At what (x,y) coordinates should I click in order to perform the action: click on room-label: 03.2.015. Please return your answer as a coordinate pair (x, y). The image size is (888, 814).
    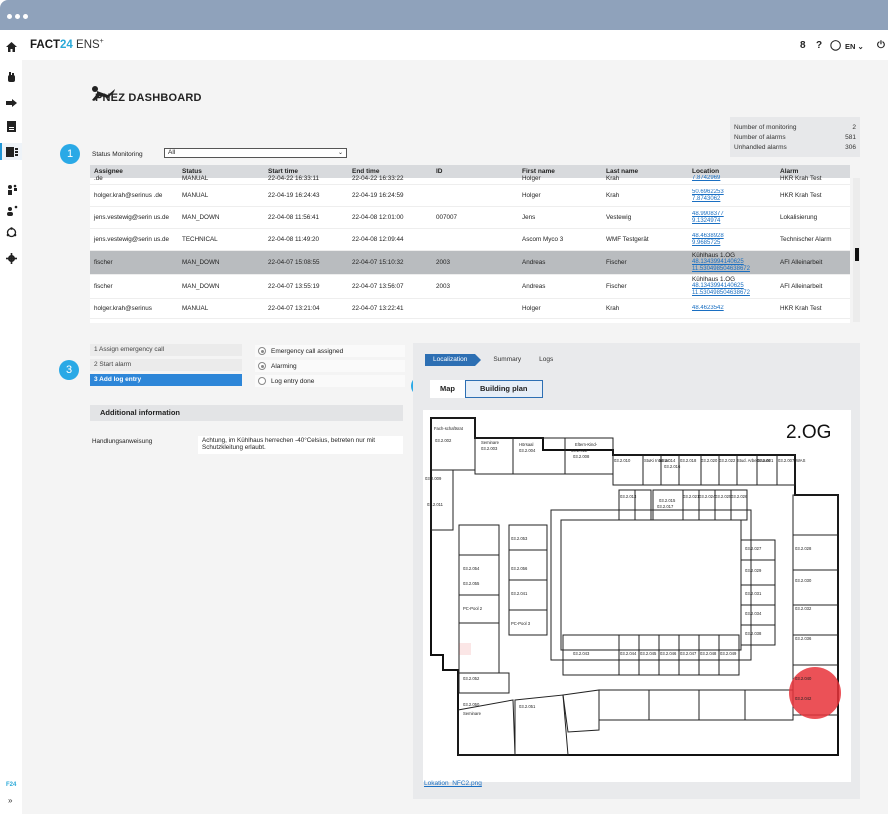
    Looking at the image, I should click on (667, 500).